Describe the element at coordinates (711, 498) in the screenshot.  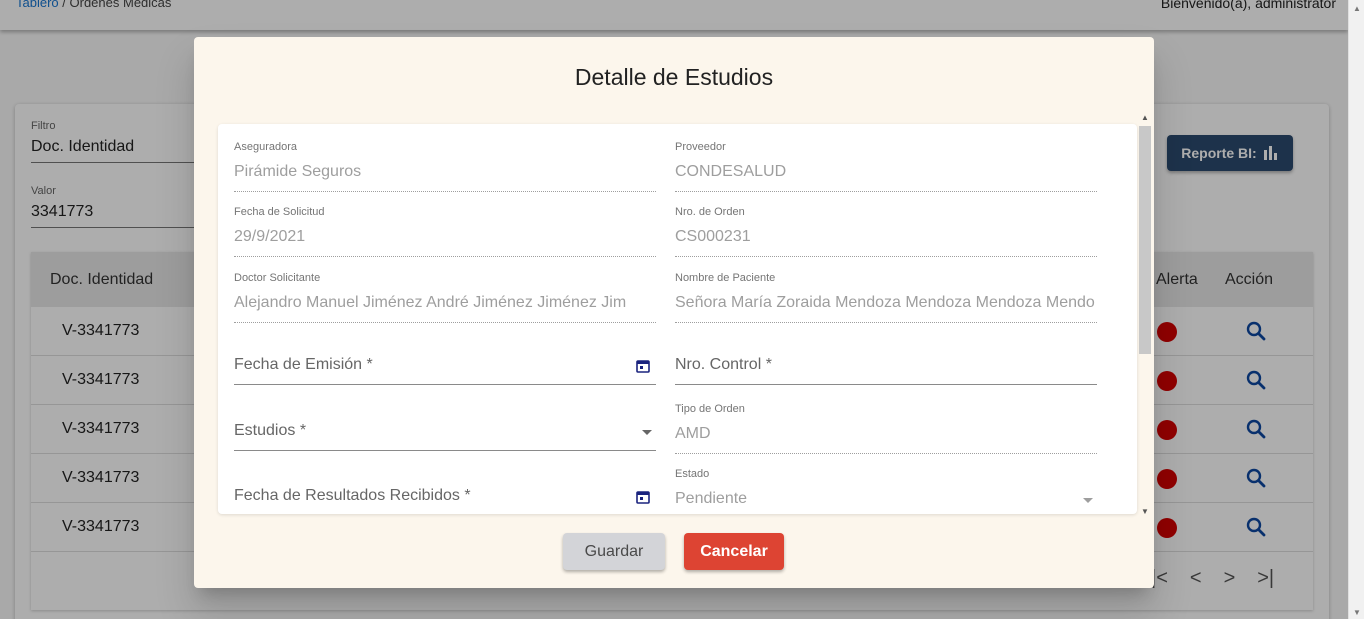
I see `estado-value: Pendiente` at that location.